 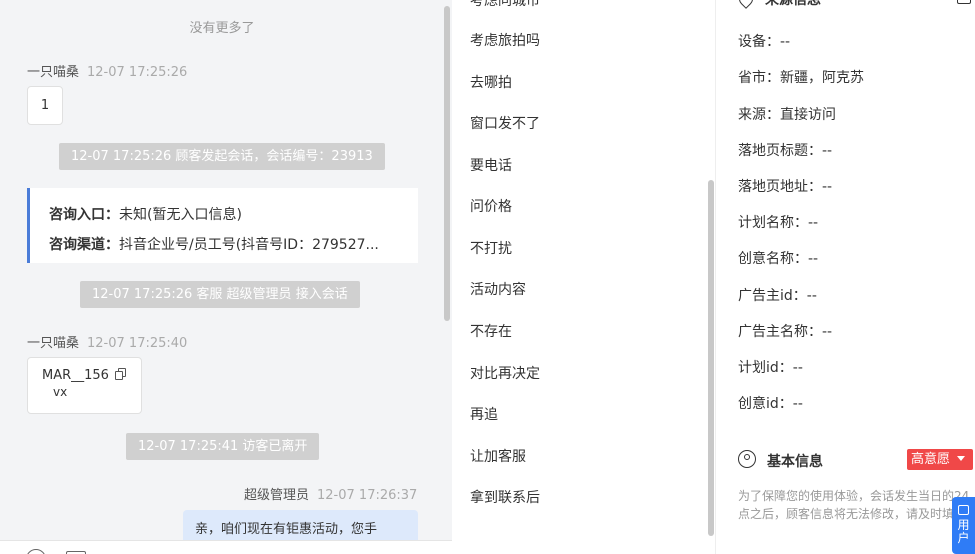 What do you see at coordinates (75, 375) in the screenshot?
I see `message-text: MAR__156` at bounding box center [75, 375].